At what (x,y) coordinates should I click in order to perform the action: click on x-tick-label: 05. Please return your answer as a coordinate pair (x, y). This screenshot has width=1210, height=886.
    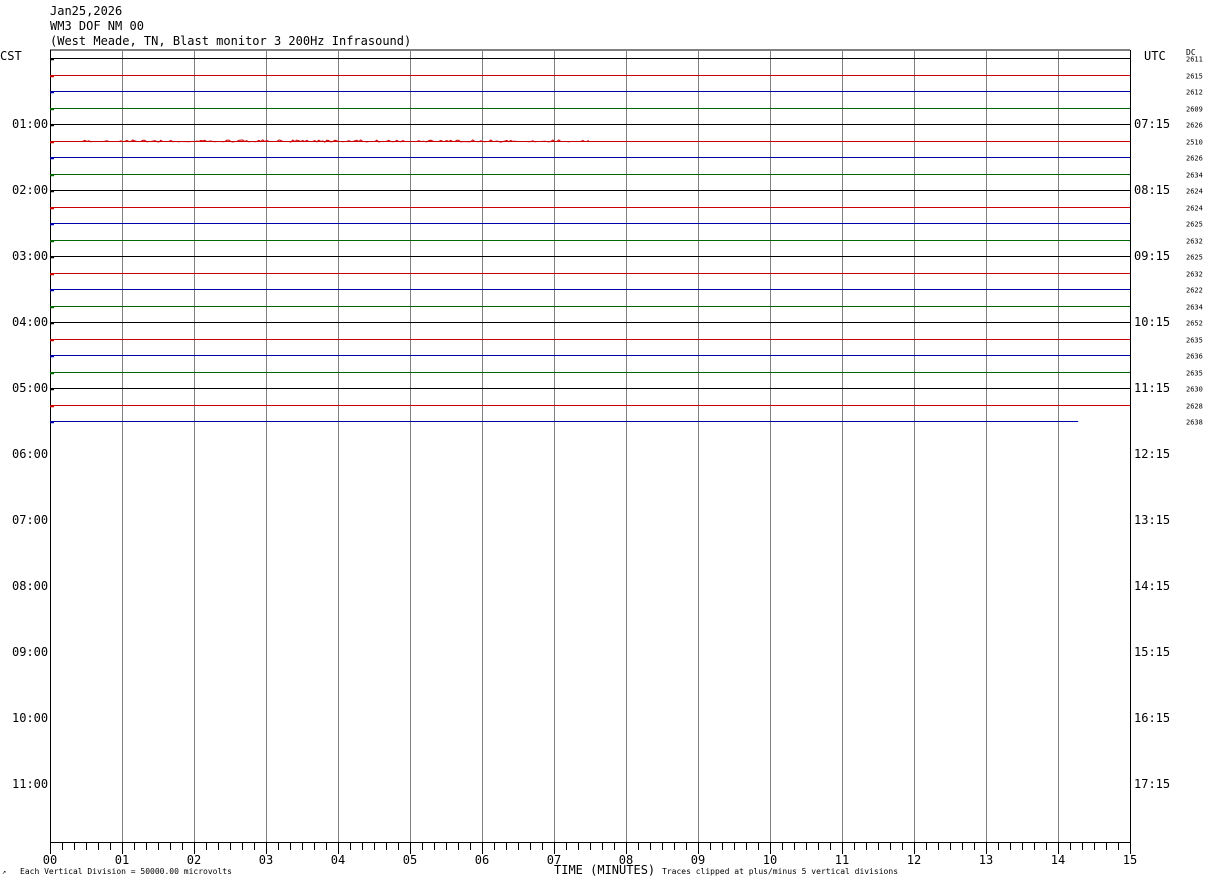
    Looking at the image, I should click on (410, 860).